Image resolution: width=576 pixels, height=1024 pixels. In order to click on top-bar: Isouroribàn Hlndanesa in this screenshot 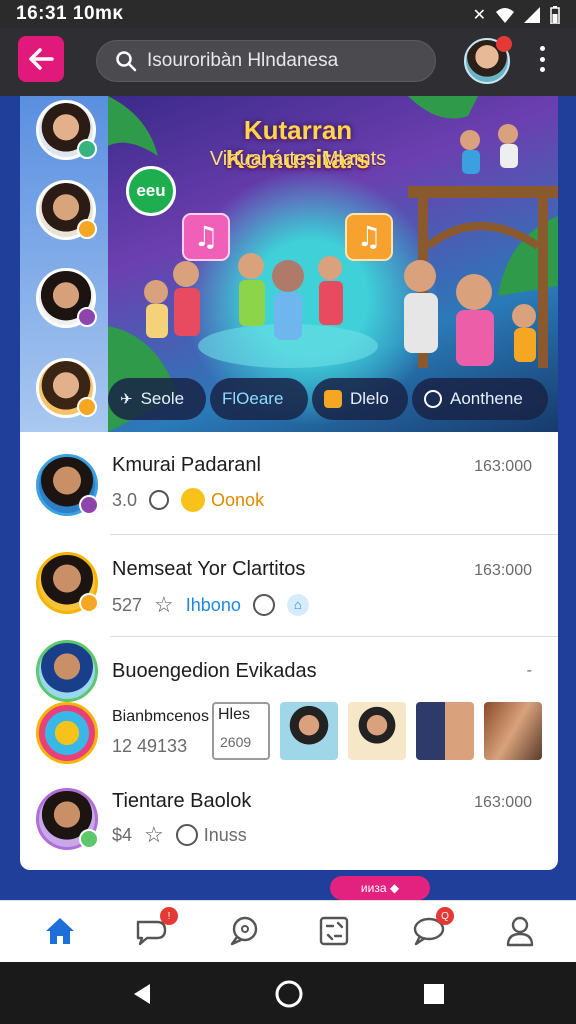, I will do `click(288, 62)`.